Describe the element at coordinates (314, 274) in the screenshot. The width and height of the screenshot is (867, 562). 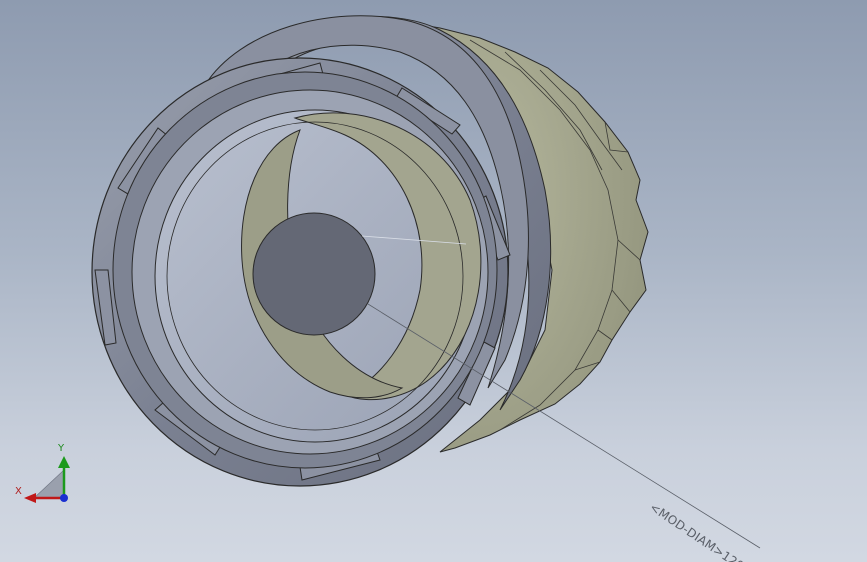
I see `center-hub` at that location.